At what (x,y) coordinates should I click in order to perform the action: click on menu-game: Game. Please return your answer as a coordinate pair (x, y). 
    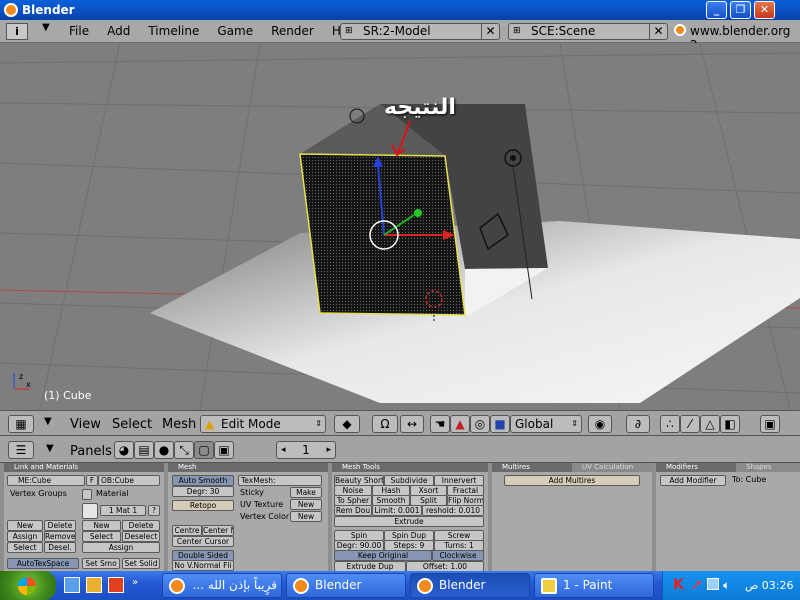
    Looking at the image, I should click on (235, 31).